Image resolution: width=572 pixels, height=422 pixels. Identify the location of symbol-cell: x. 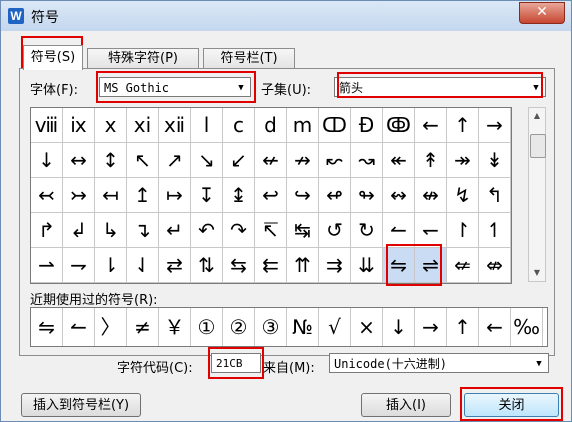
(111, 125).